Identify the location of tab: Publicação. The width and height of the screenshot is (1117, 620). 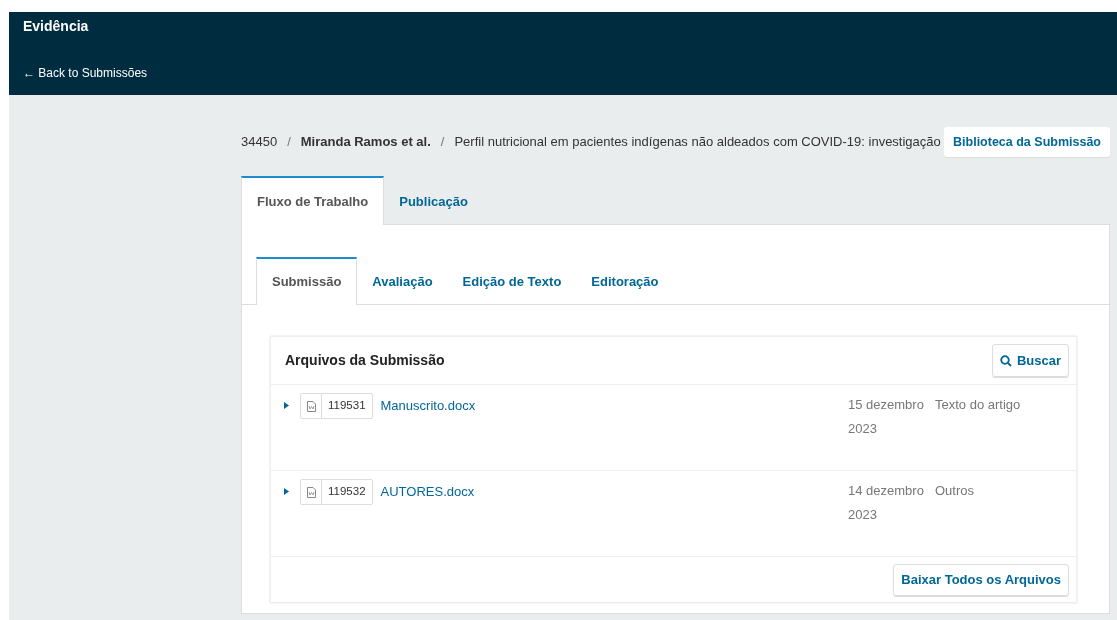
(433, 200).